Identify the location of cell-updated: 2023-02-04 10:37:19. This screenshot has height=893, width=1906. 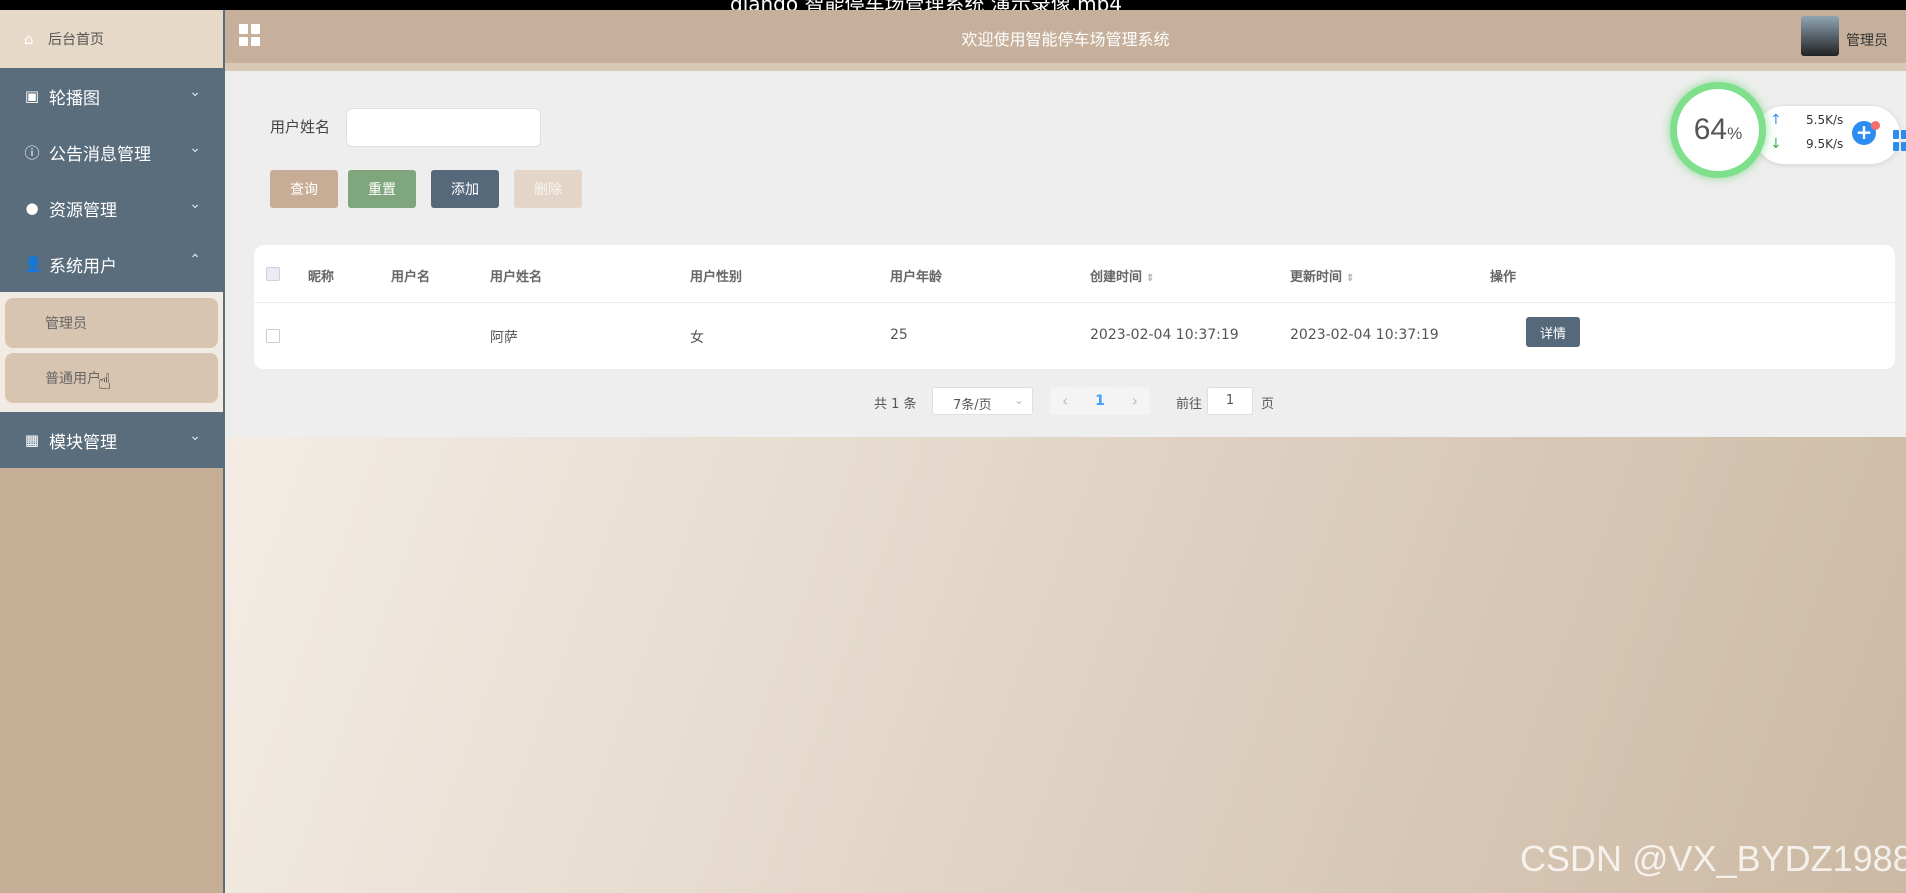
(1364, 335).